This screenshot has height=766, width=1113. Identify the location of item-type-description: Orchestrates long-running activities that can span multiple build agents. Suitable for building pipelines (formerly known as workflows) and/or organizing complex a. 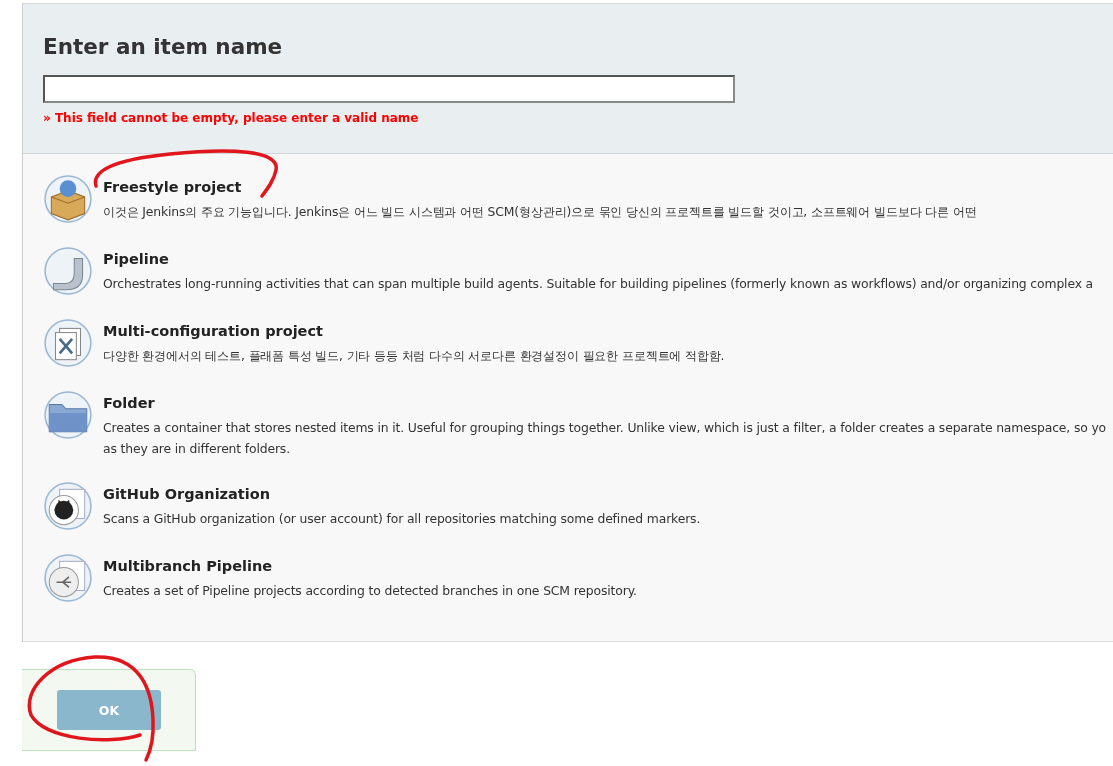
(598, 284).